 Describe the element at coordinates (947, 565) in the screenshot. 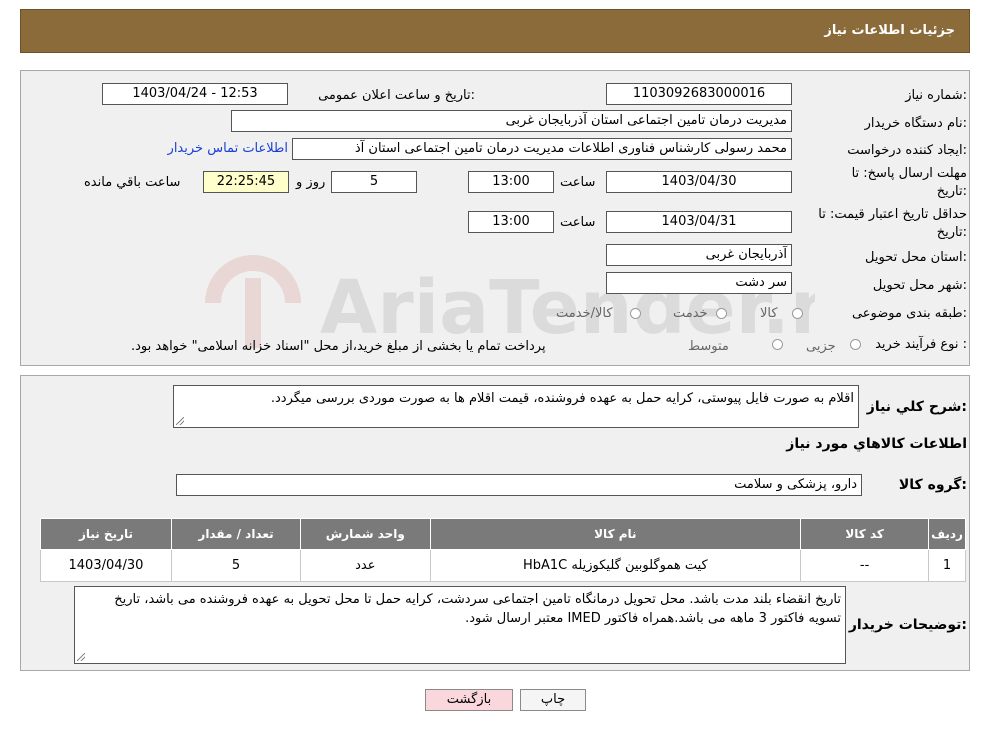

I see `cell-row: 1` at that location.